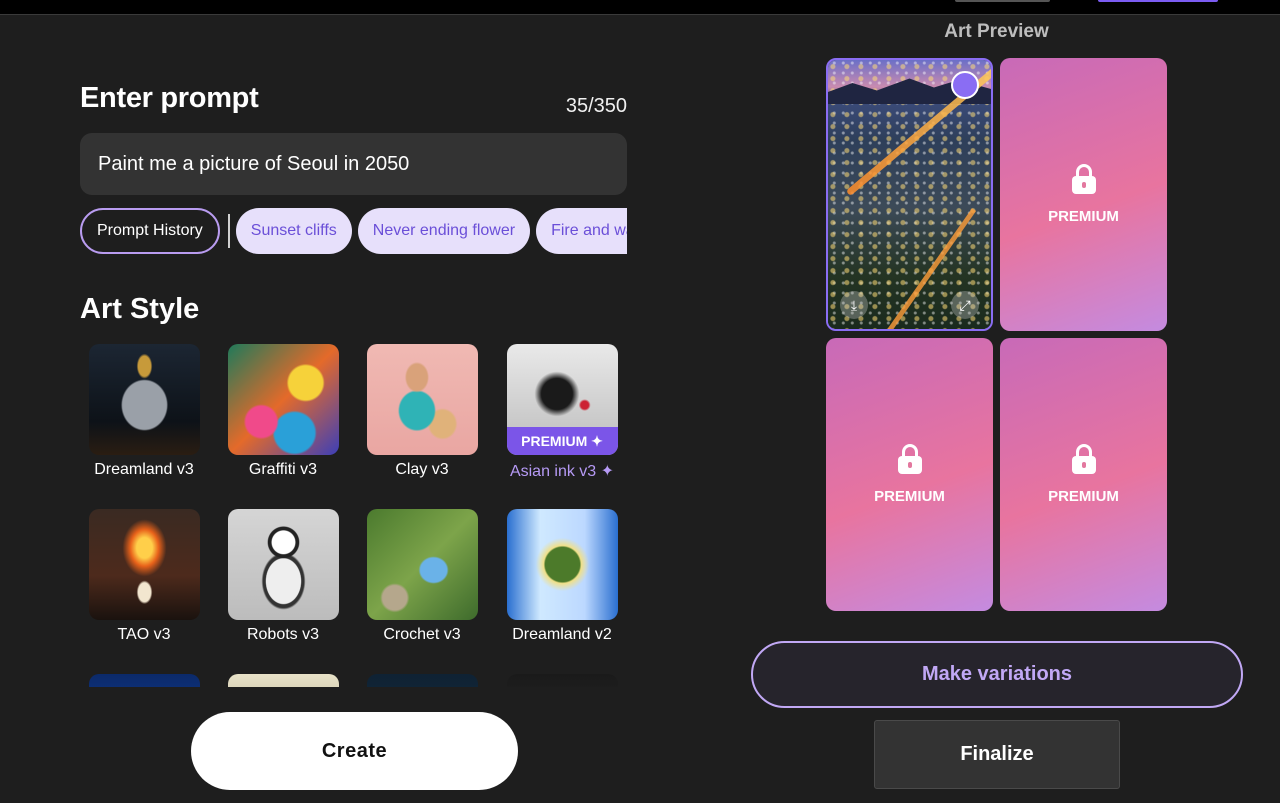  I want to click on suggestion-chip: Sunset cliffs, so click(293, 231).